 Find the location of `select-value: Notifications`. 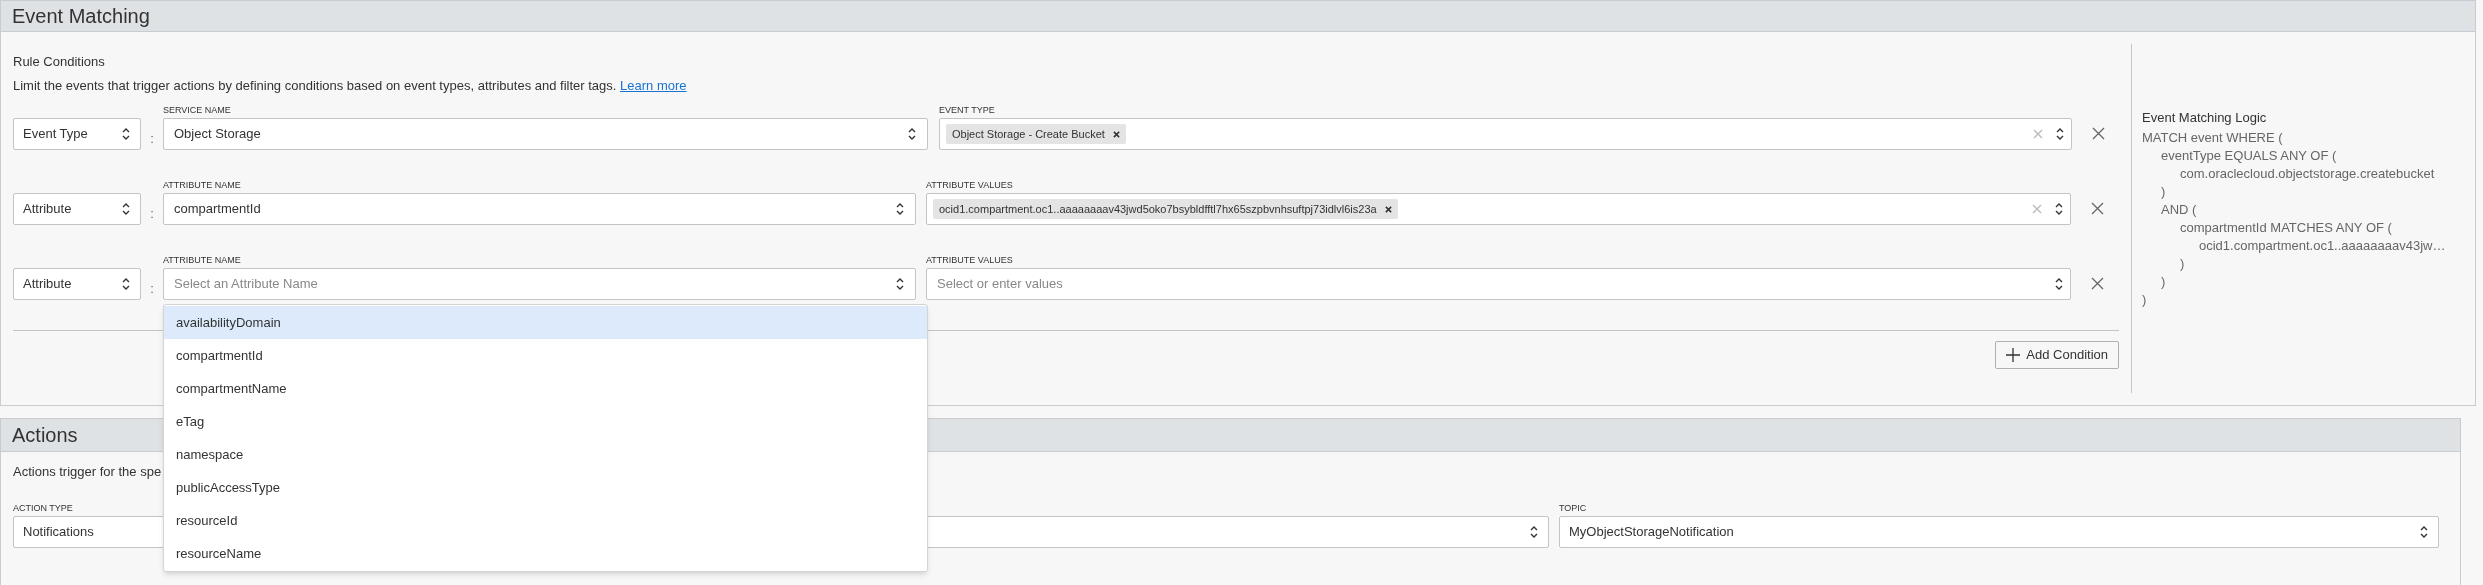

select-value: Notifications is located at coordinates (58, 532).